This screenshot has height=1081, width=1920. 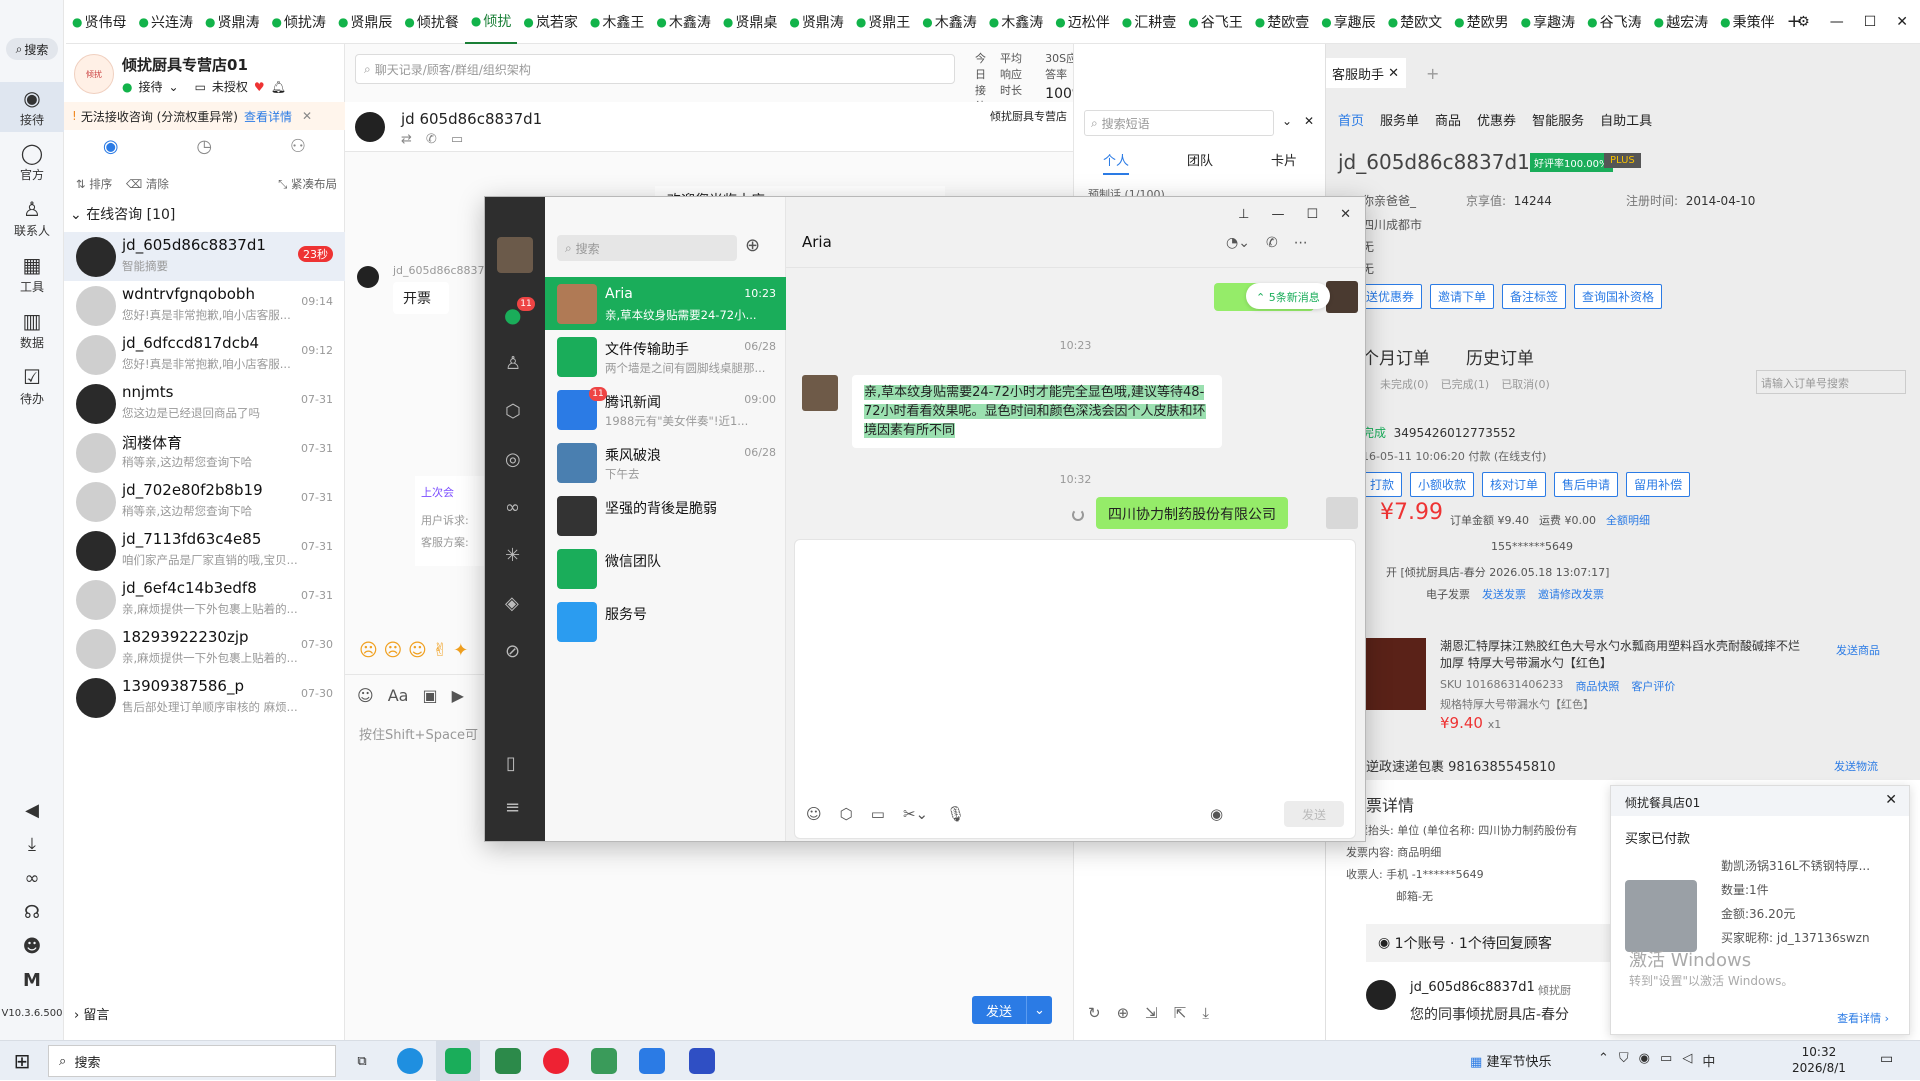 What do you see at coordinates (147, 184) in the screenshot?
I see `clear-button: ⌫ 清除` at bounding box center [147, 184].